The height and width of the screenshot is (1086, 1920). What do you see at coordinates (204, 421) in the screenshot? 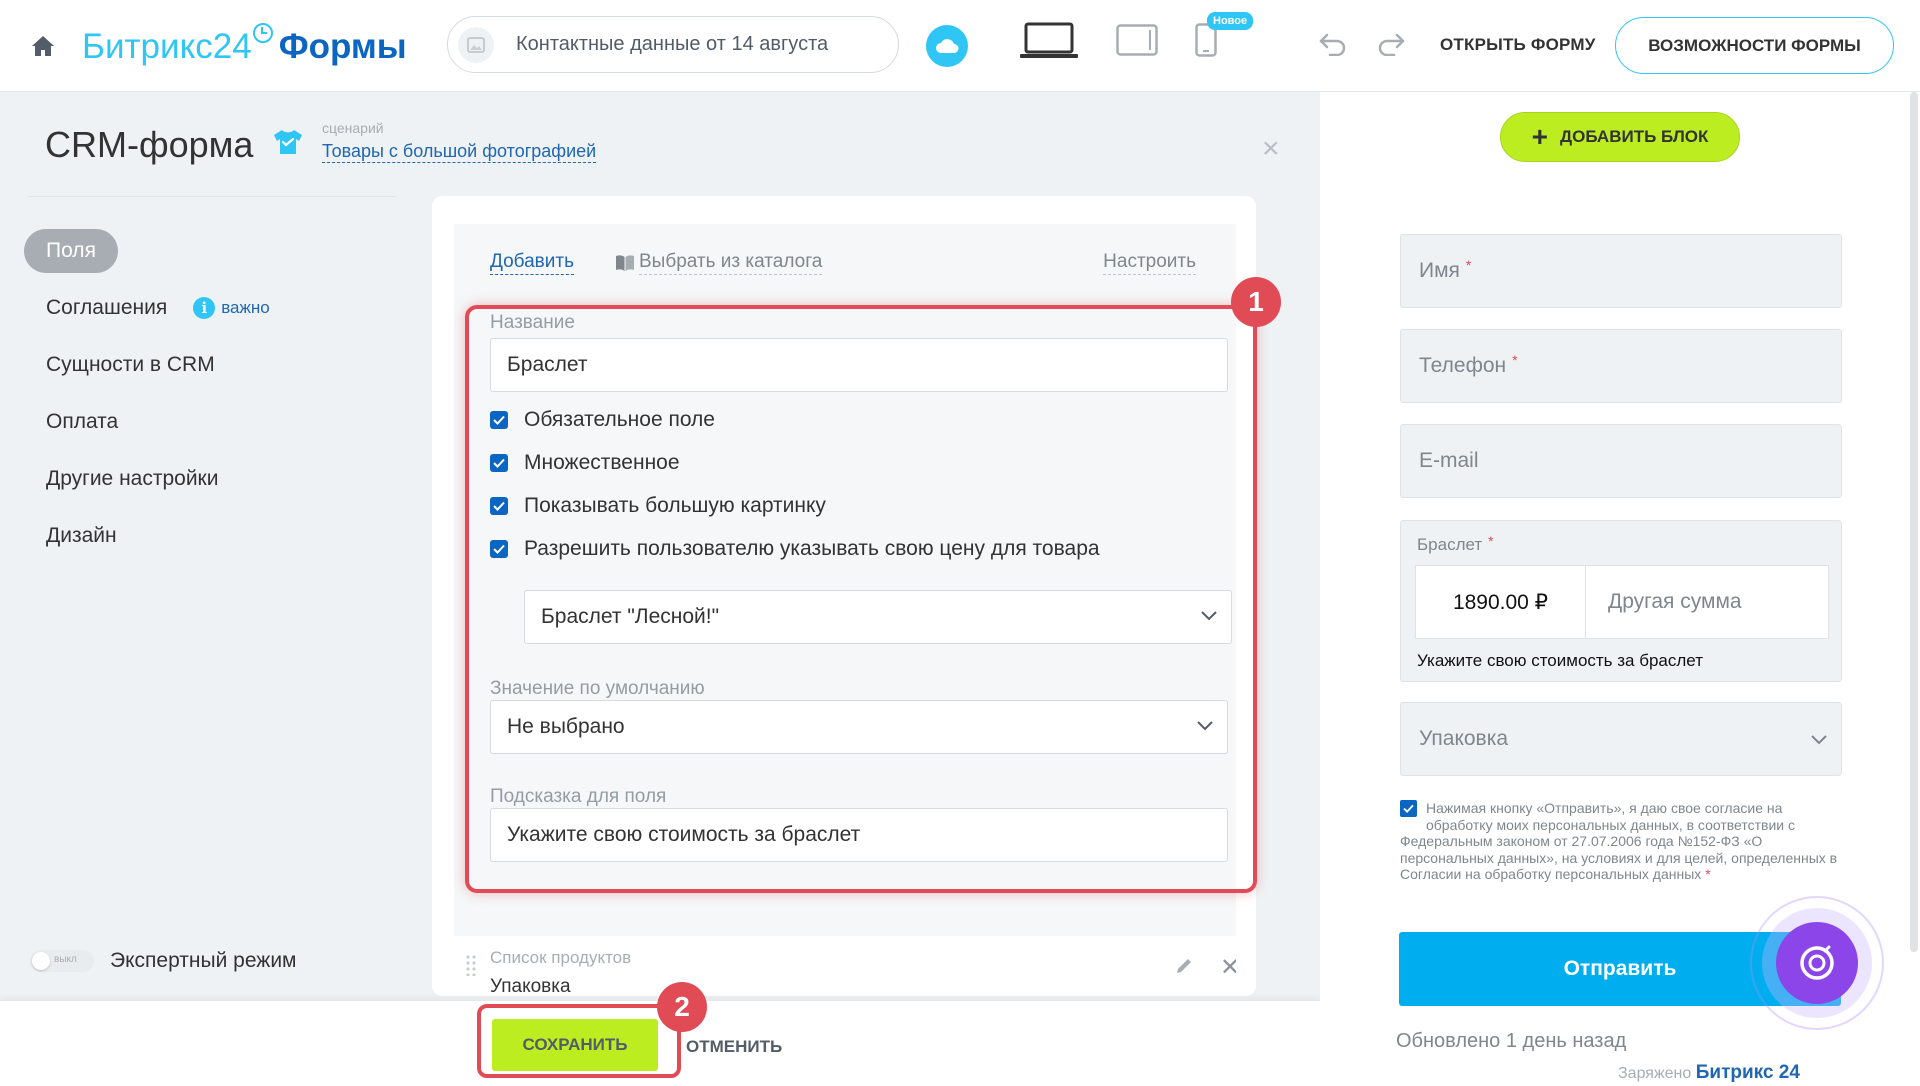
I see `nav-item-payment: Оплата` at bounding box center [204, 421].